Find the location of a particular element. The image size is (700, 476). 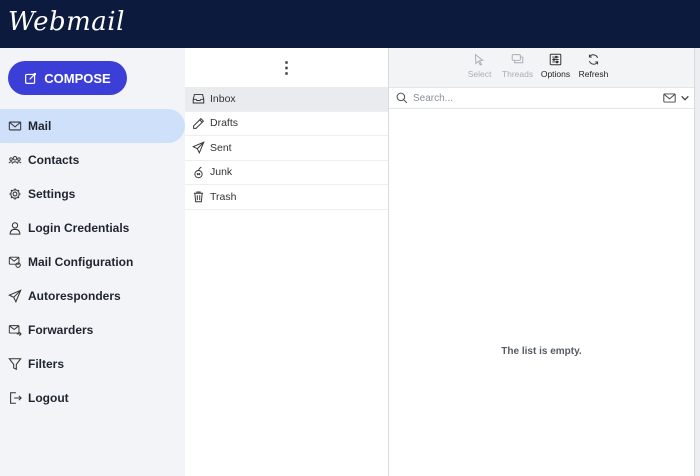

options-label: Options is located at coordinates (555, 74).